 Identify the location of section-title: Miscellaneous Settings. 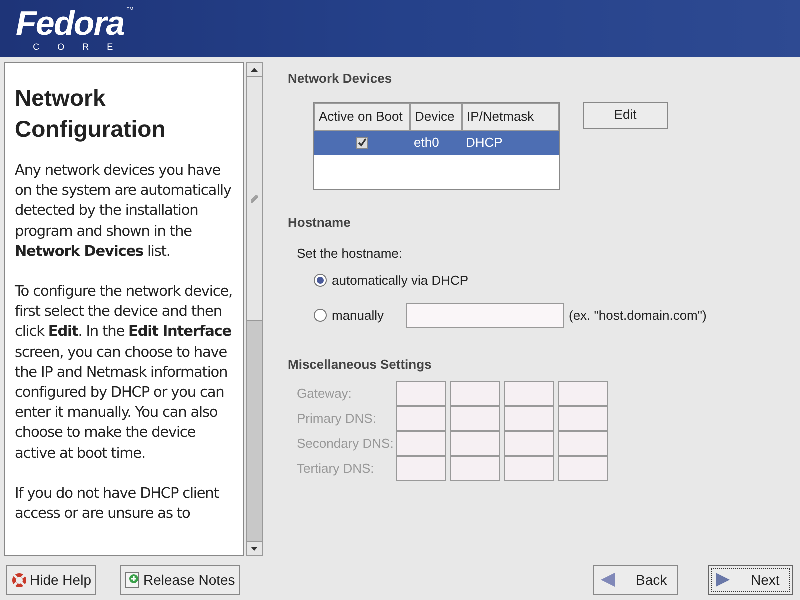
(360, 365).